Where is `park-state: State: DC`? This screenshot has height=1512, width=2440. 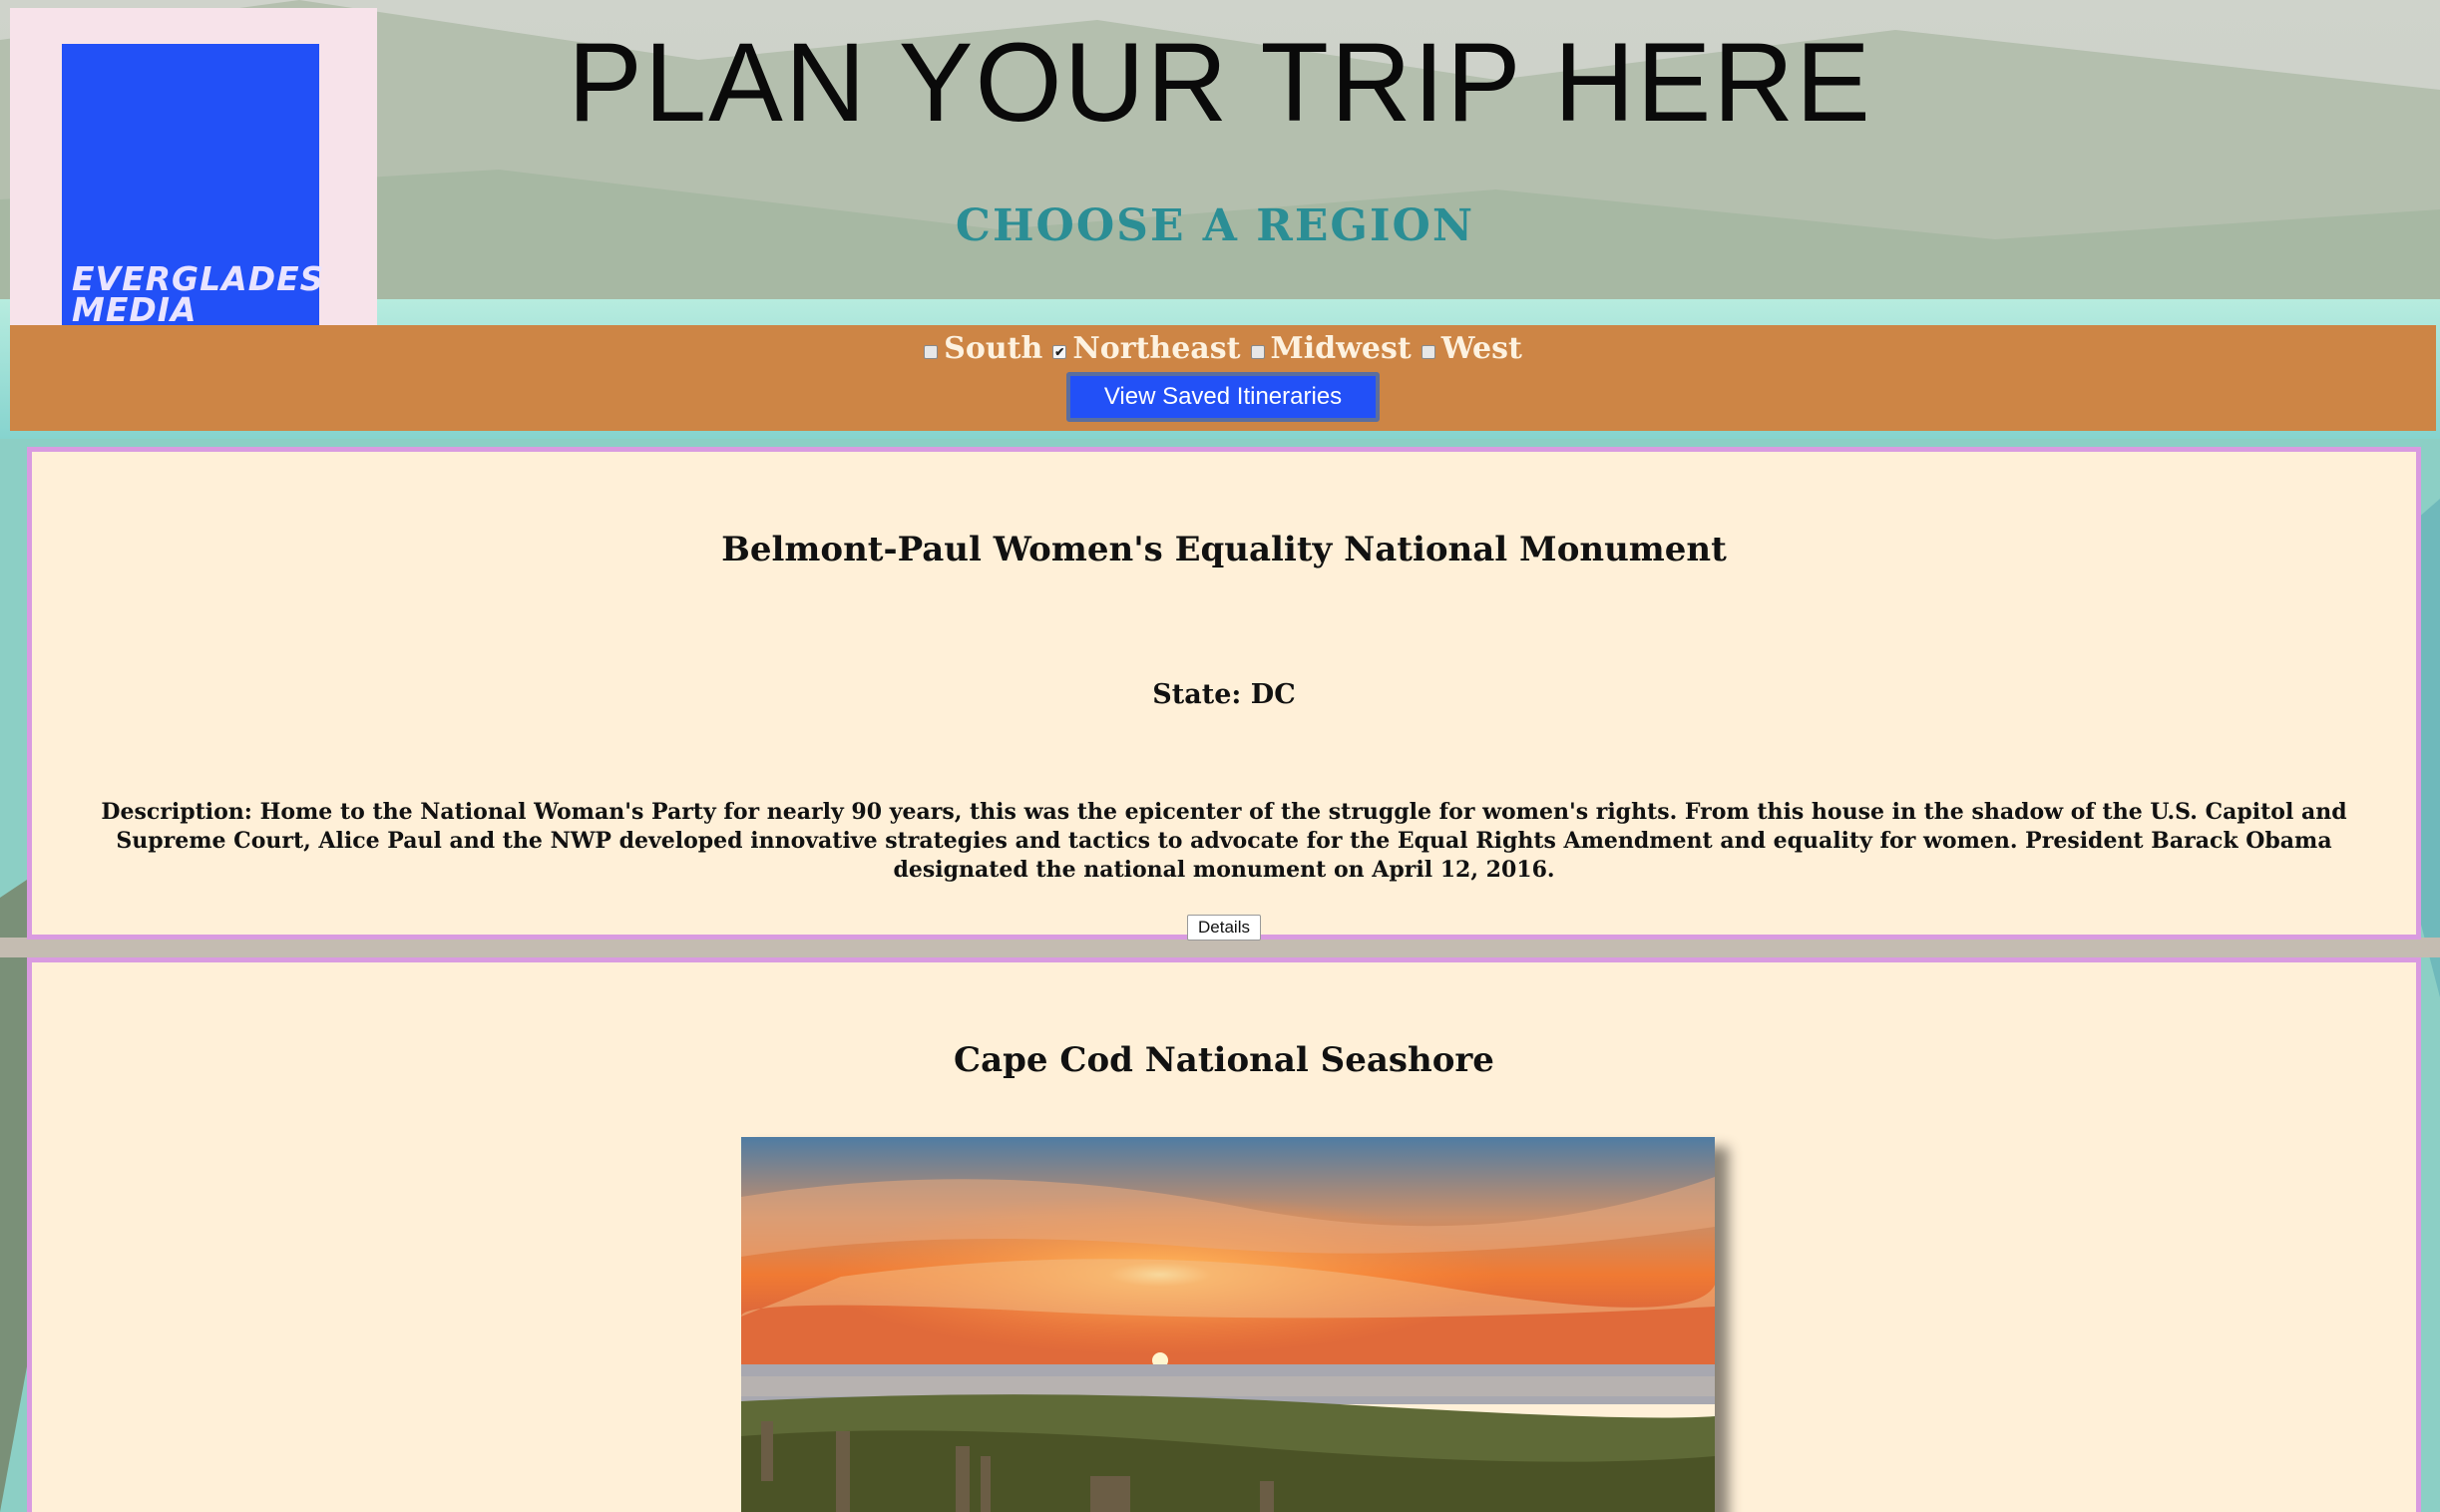
park-state: State: DC is located at coordinates (1224, 694).